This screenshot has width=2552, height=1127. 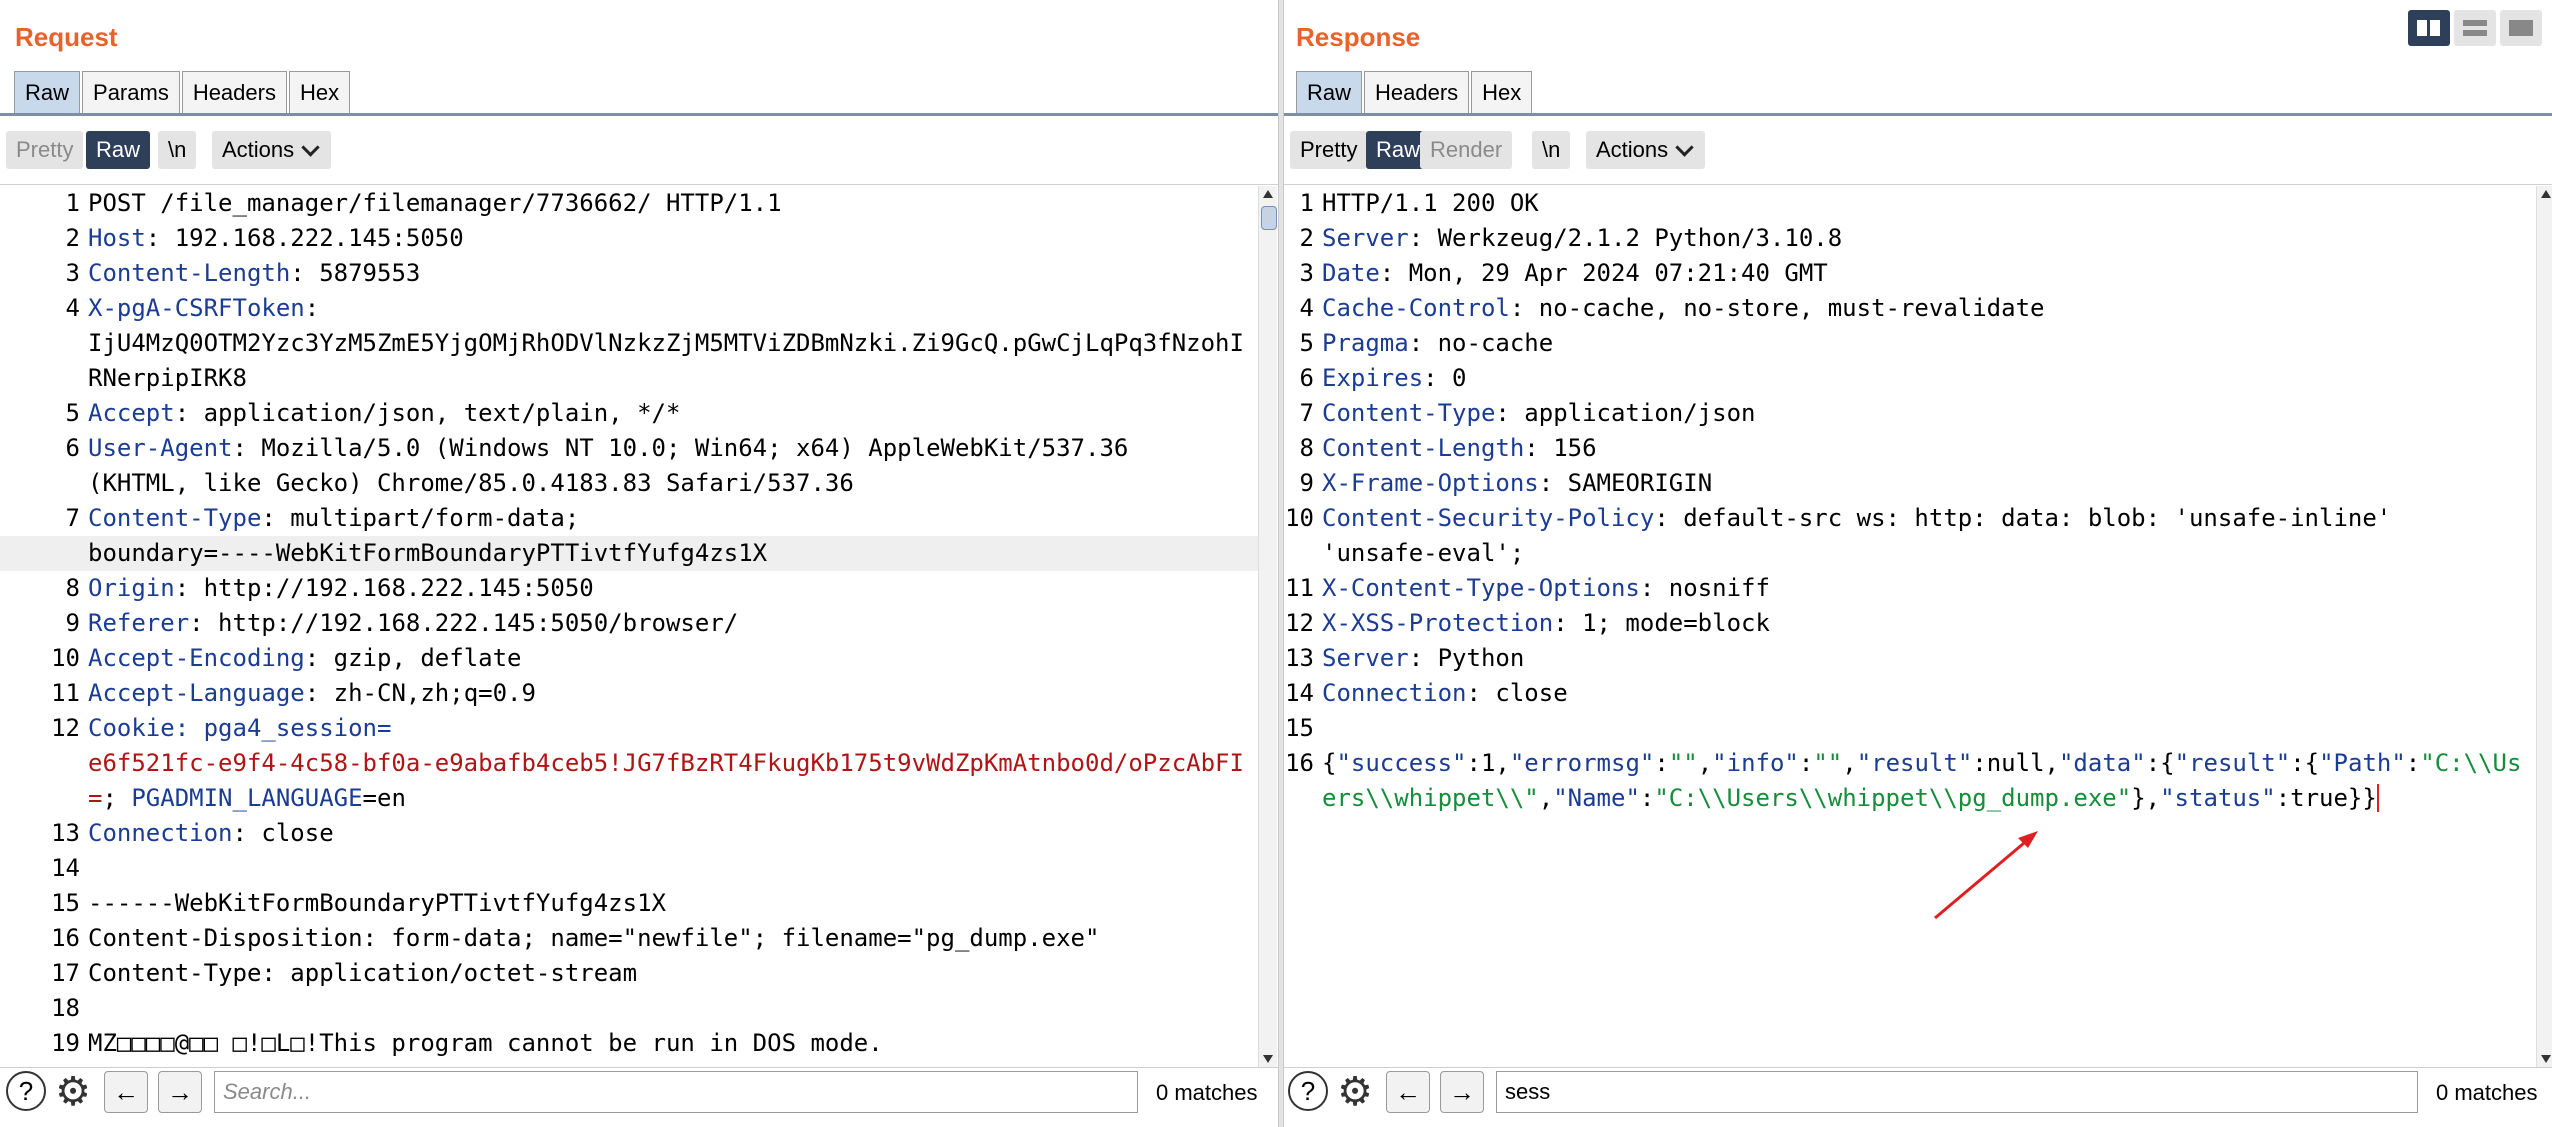 What do you see at coordinates (192, 308) in the screenshot?
I see `request-line: 4 X-pgA-CSRFToken:` at bounding box center [192, 308].